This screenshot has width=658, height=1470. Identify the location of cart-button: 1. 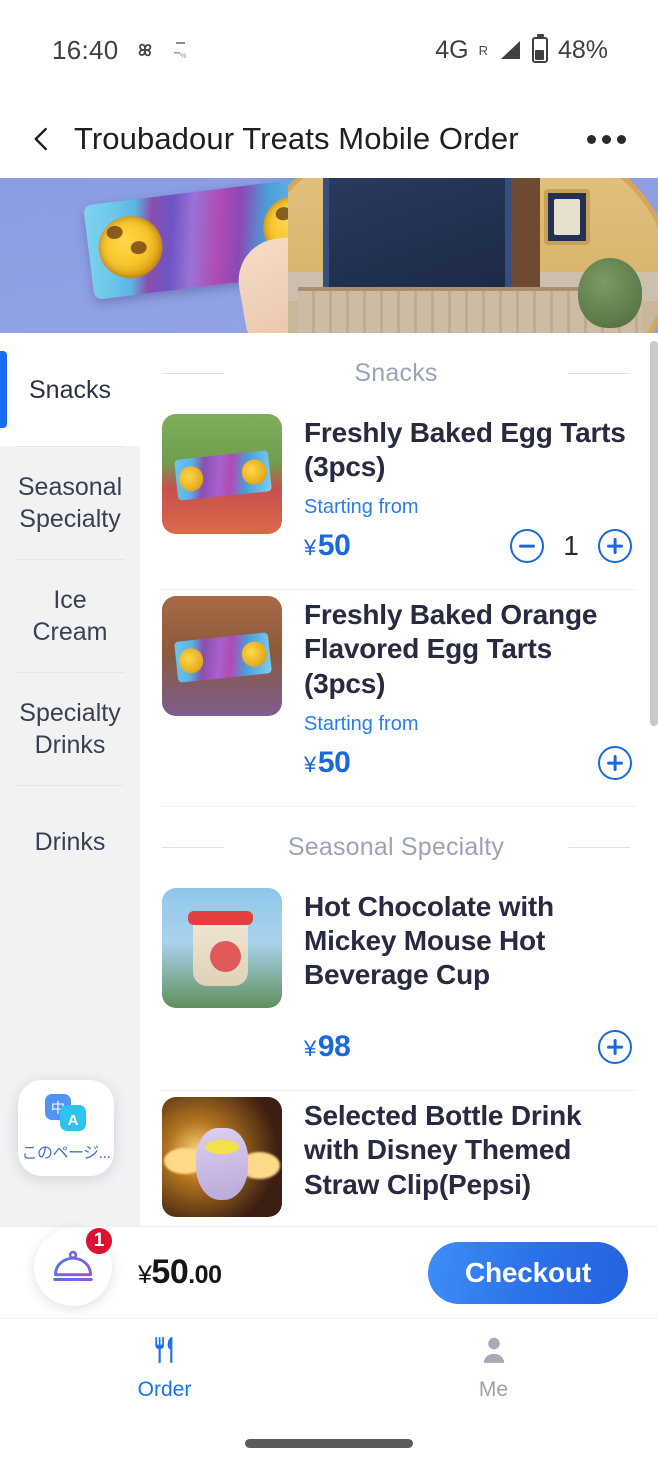
(74, 1265).